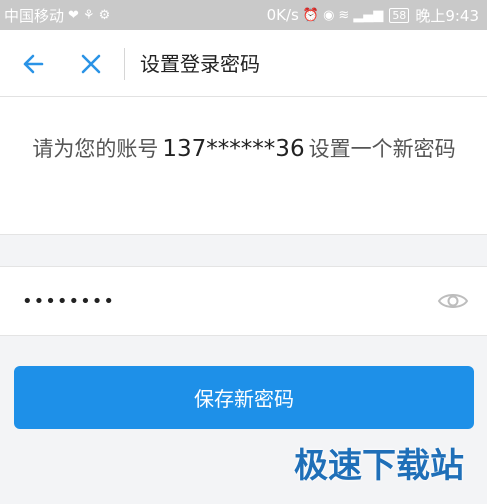 The image size is (487, 504). I want to click on password-row, so click(243, 301).